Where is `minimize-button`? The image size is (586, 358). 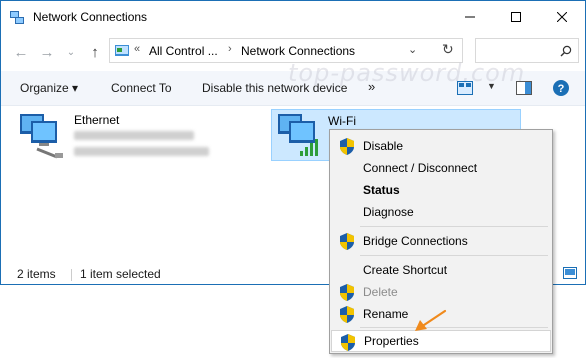 minimize-button is located at coordinates (470, 17).